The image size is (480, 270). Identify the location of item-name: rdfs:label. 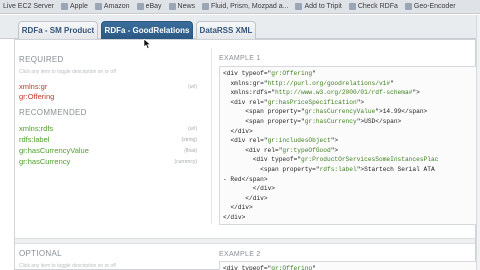
(34, 139).